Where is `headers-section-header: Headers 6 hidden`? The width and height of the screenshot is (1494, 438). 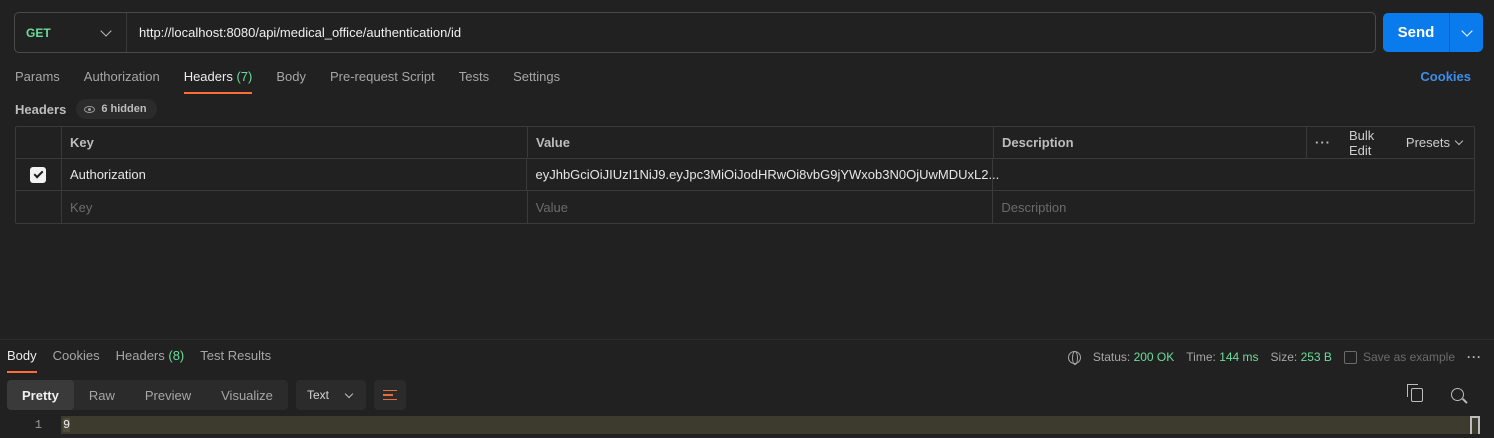 headers-section-header: Headers 6 hidden is located at coordinates (86, 109).